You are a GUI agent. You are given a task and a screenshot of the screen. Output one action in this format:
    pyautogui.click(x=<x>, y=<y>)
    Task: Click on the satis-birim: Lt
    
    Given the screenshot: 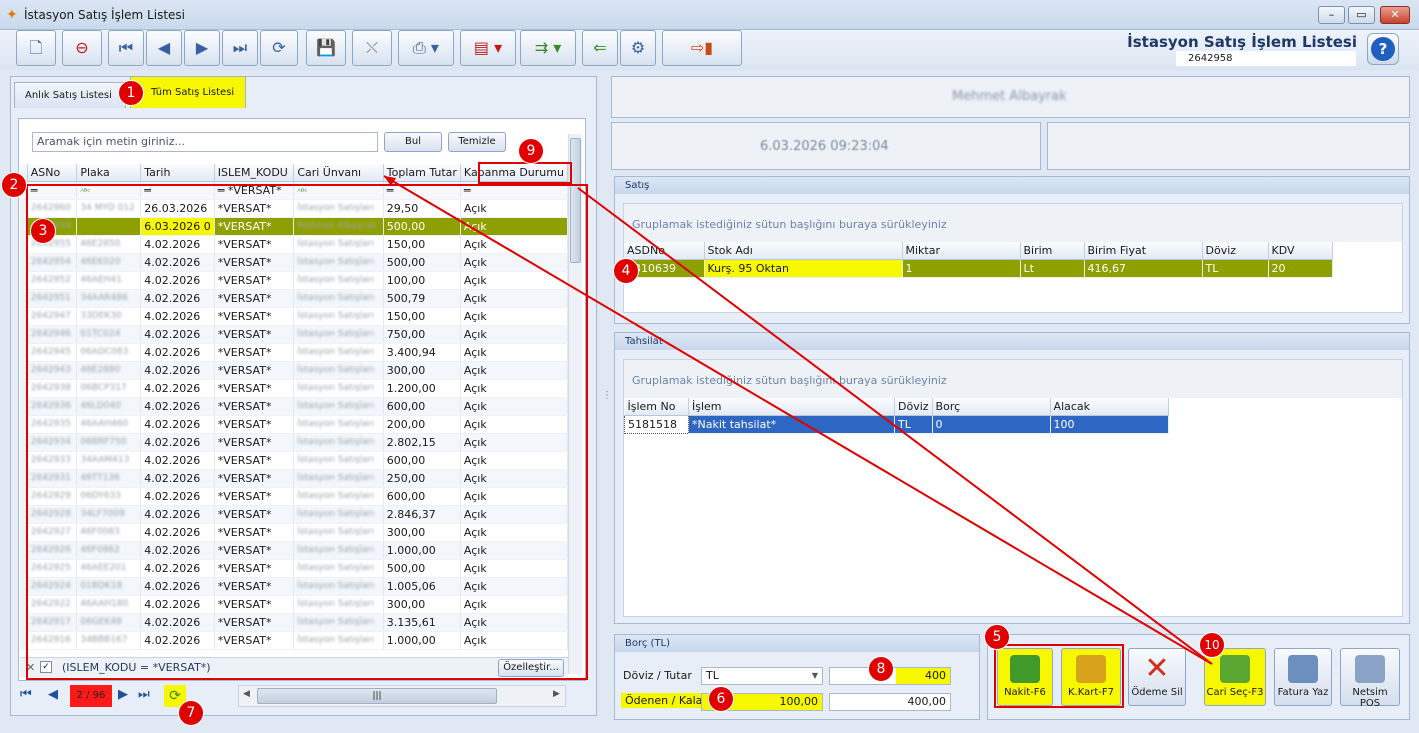 What is the action you would take?
    pyautogui.click(x=1052, y=268)
    